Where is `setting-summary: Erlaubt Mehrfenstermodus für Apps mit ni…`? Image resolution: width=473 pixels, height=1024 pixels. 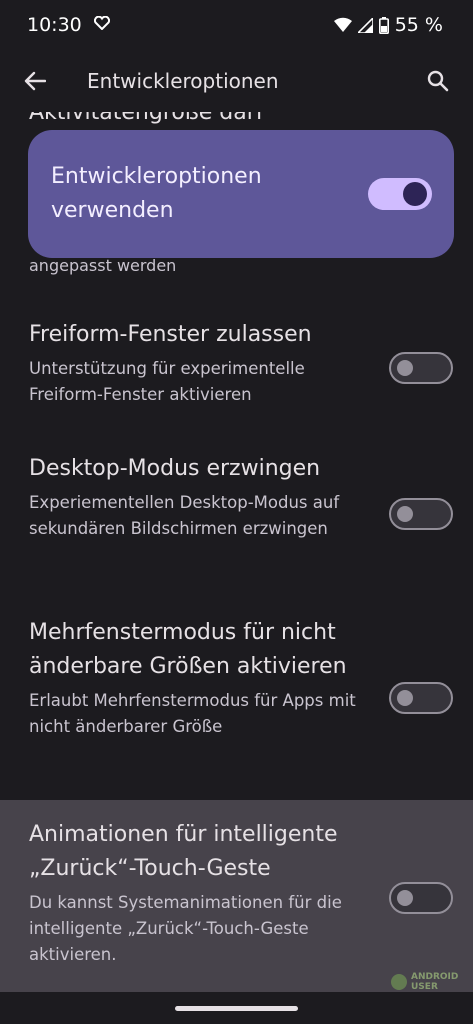 setting-summary: Erlaubt Mehrfenstermodus für Apps mit ni… is located at coordinates (192, 713).